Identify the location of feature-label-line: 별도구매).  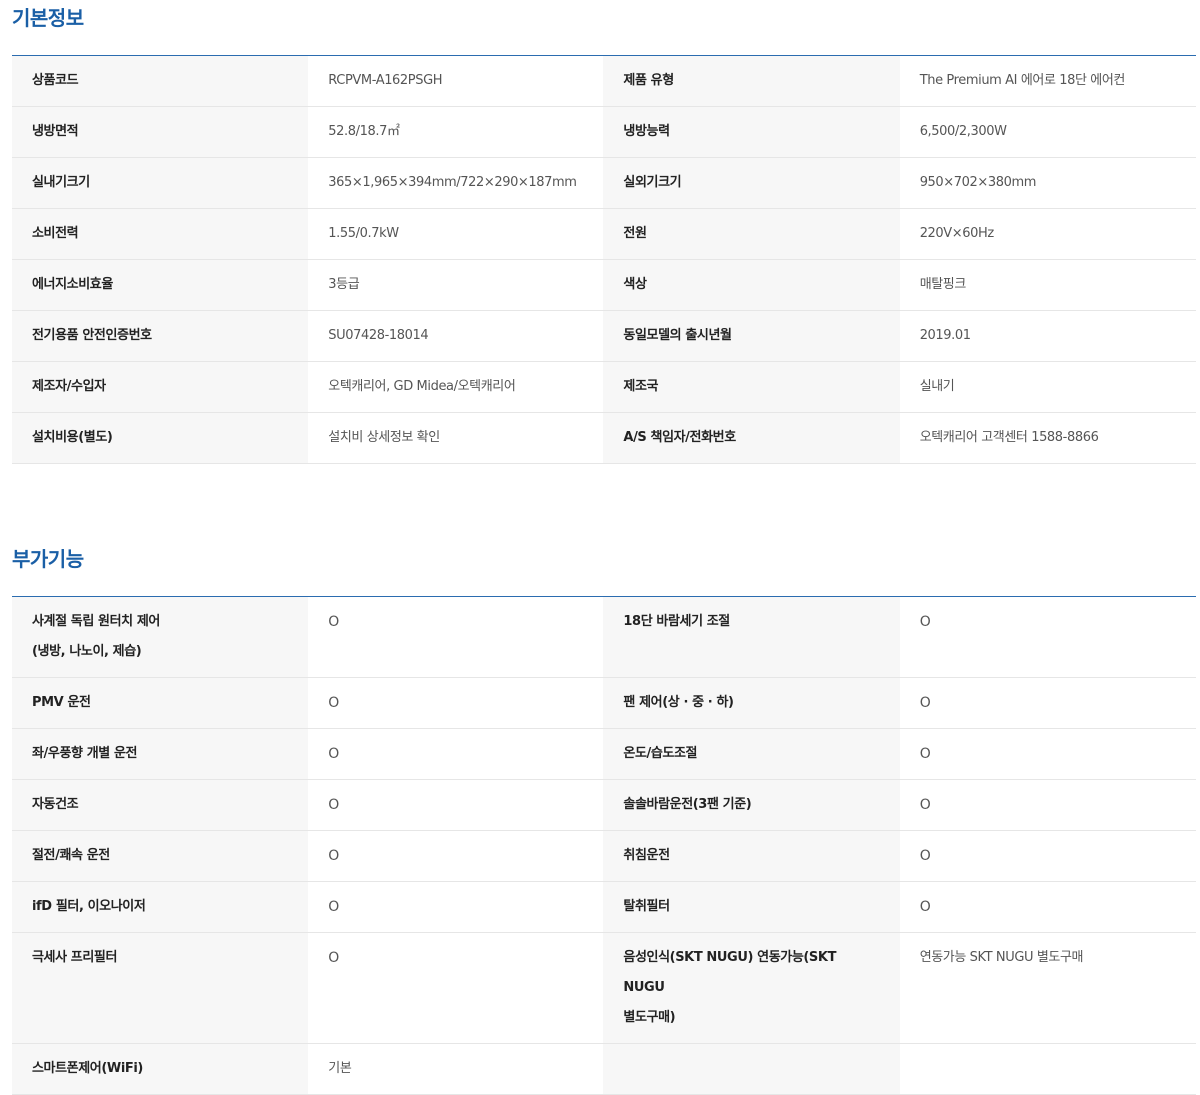
(649, 1017).